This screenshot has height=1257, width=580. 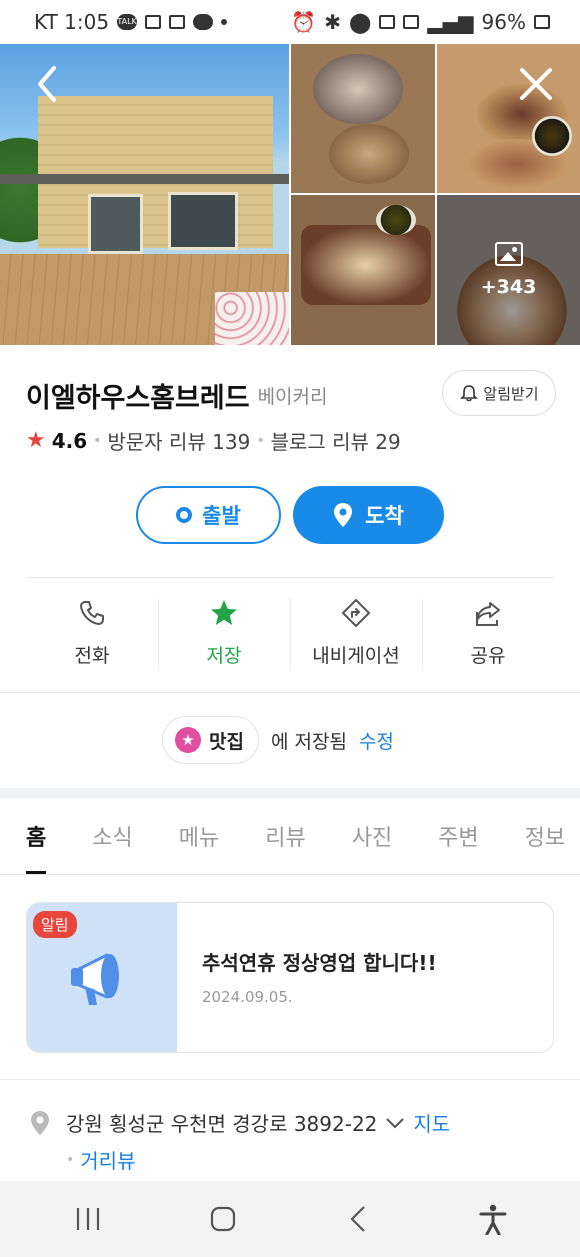 I want to click on home-icon, so click(x=222, y=1219).